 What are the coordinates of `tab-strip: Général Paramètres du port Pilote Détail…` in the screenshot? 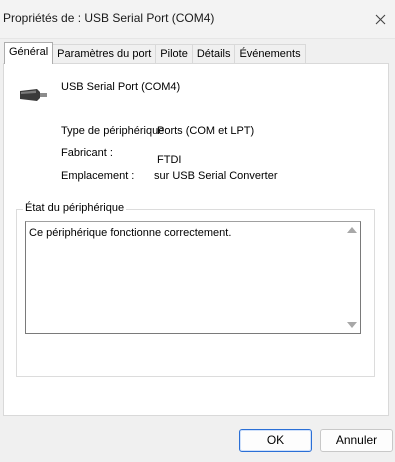 It's located at (155, 53).